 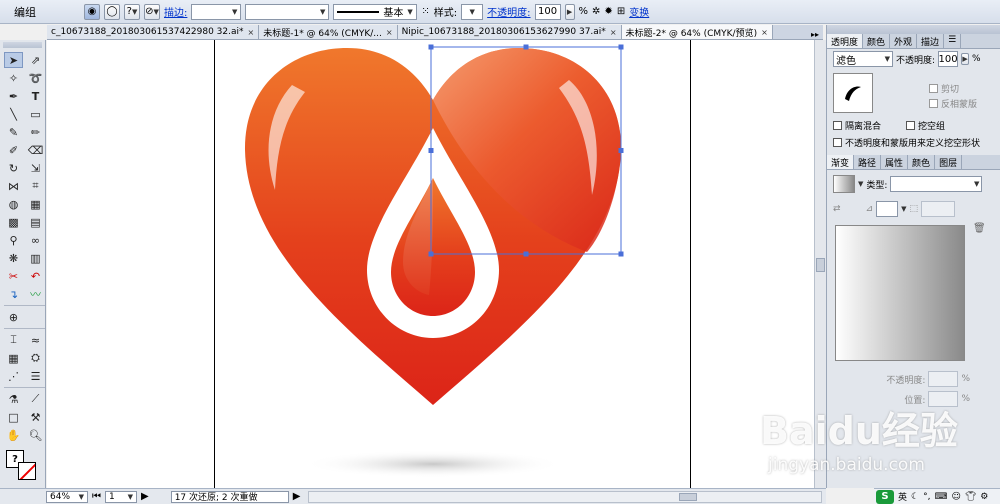 What do you see at coordinates (22, 45) in the screenshot?
I see `panel-grip` at bounding box center [22, 45].